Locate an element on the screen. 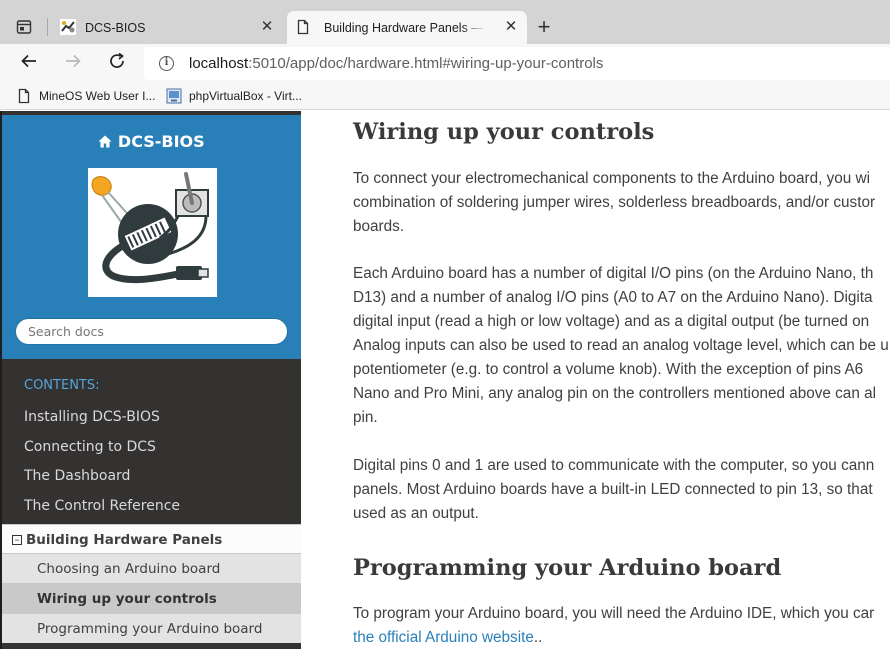  toc-subitem-programming: Programming your Arduino board is located at coordinates (151, 628).